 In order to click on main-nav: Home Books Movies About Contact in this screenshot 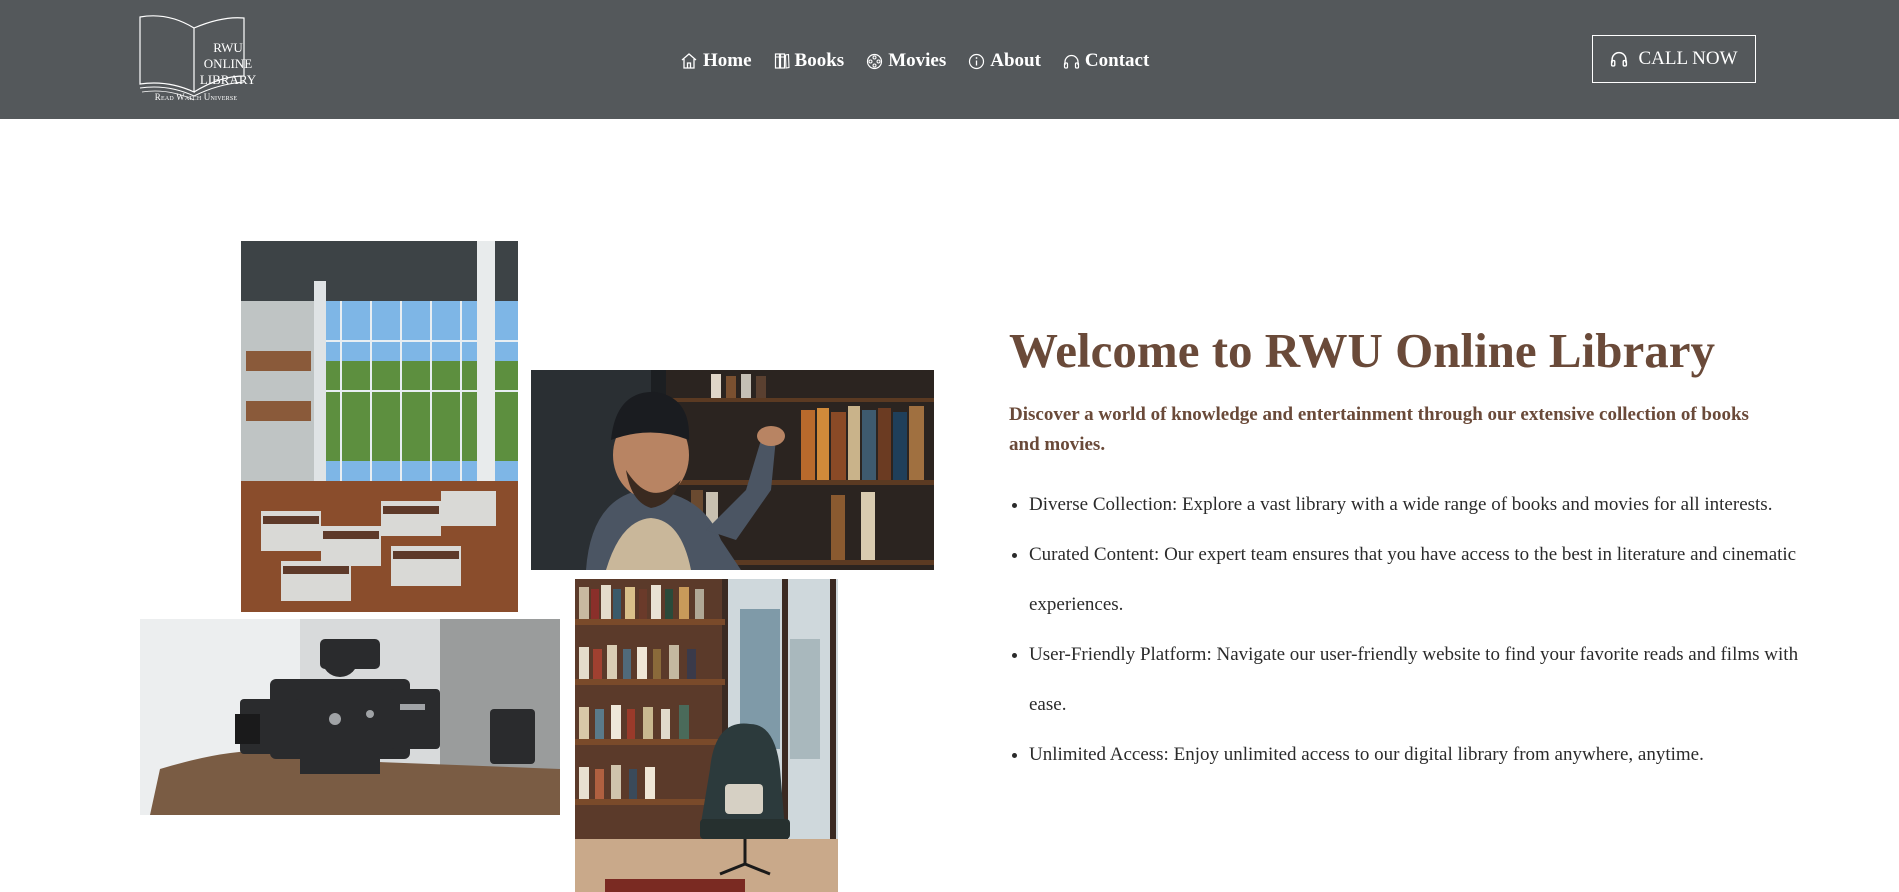, I will do `click(914, 61)`.